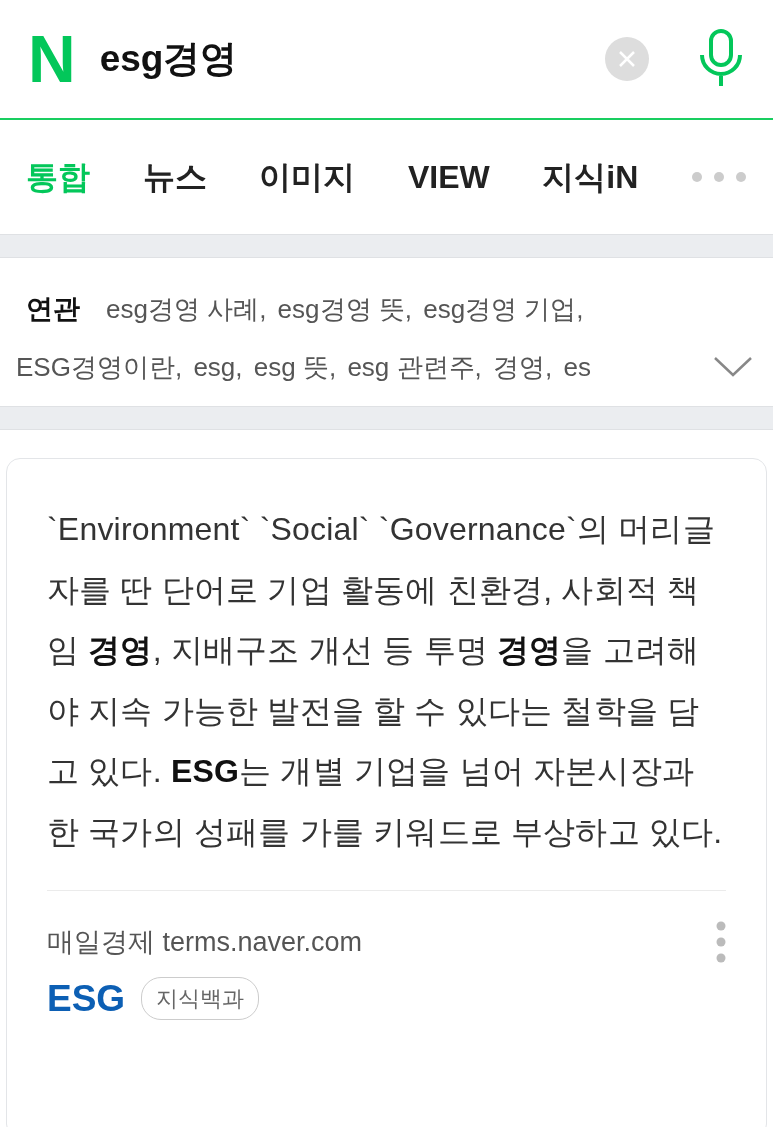 Image resolution: width=773 pixels, height=1127 pixels. Describe the element at coordinates (99, 367) in the screenshot. I see `related-keyword: ESG경영이란,` at that location.